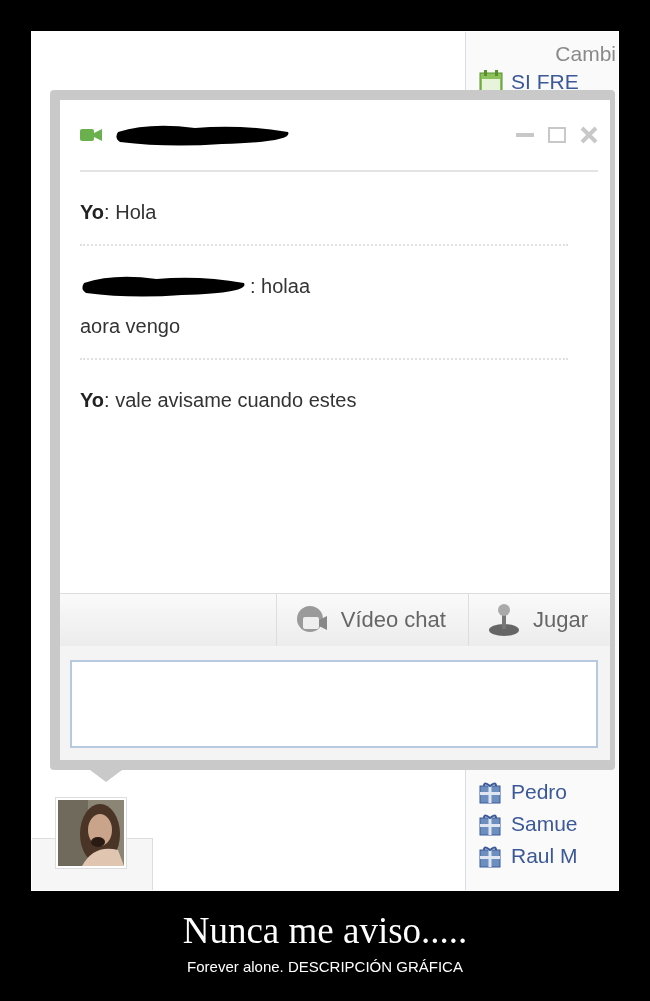  Describe the element at coordinates (525, 135) in the screenshot. I see `minimize-icon` at that location.